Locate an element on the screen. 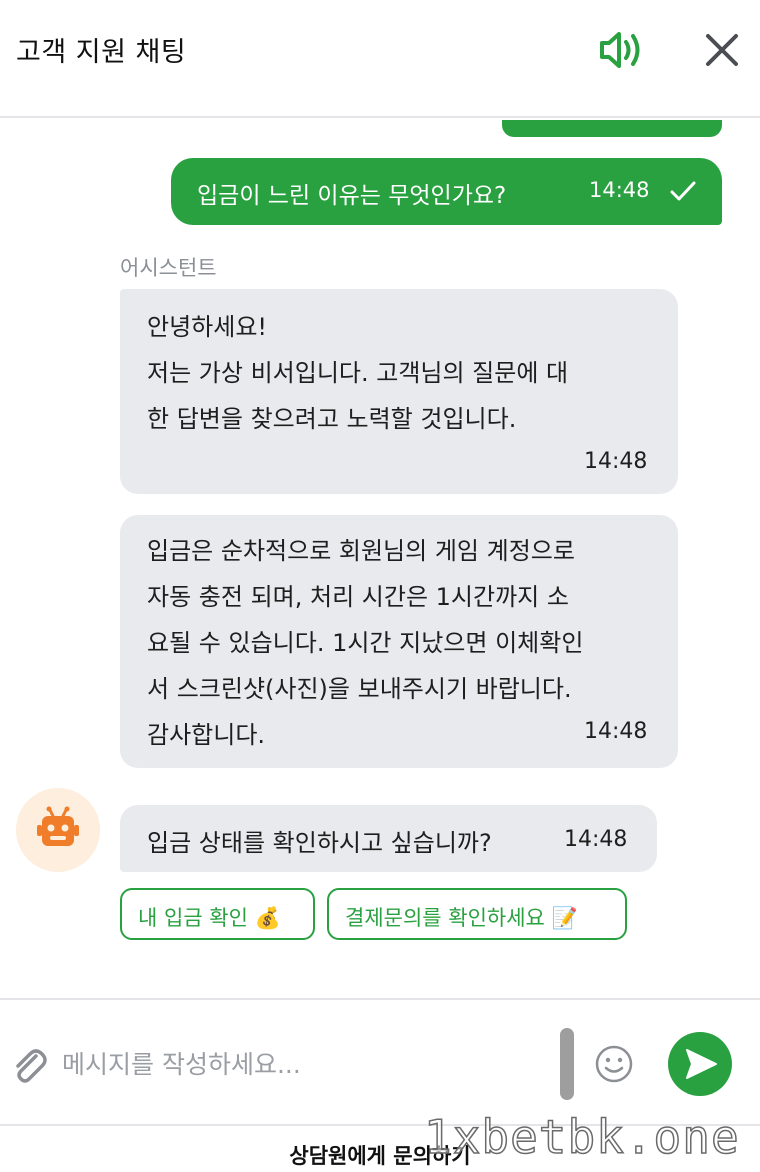 Image resolution: width=760 pixels, height=1172 pixels. send-button is located at coordinates (700, 1064).